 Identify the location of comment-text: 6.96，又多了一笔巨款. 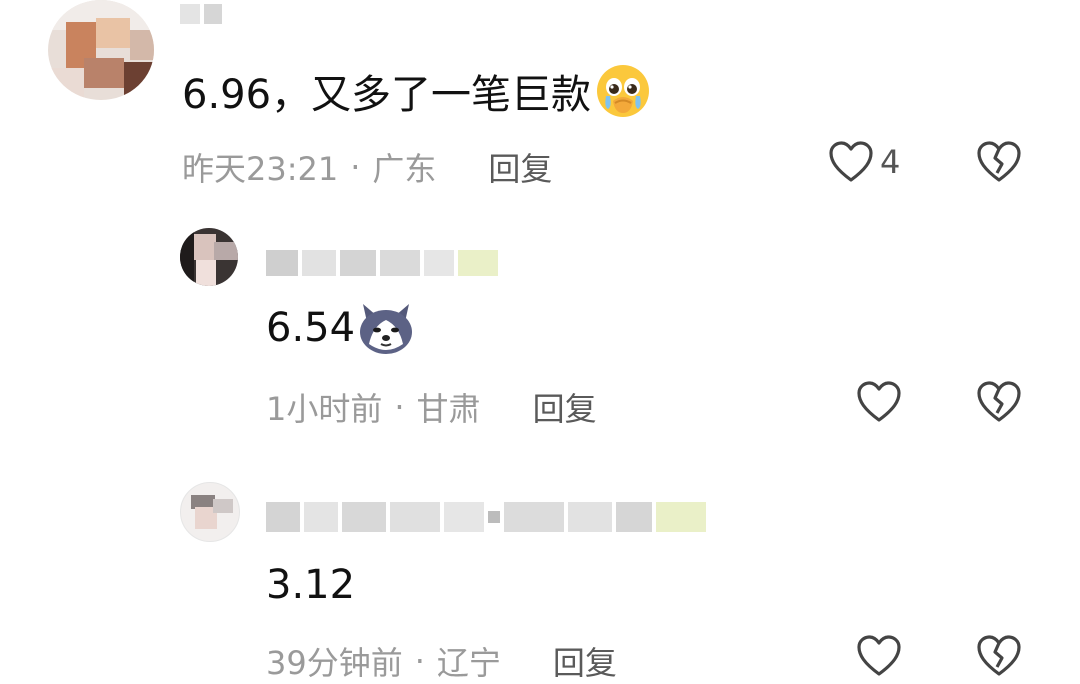
(416, 91).